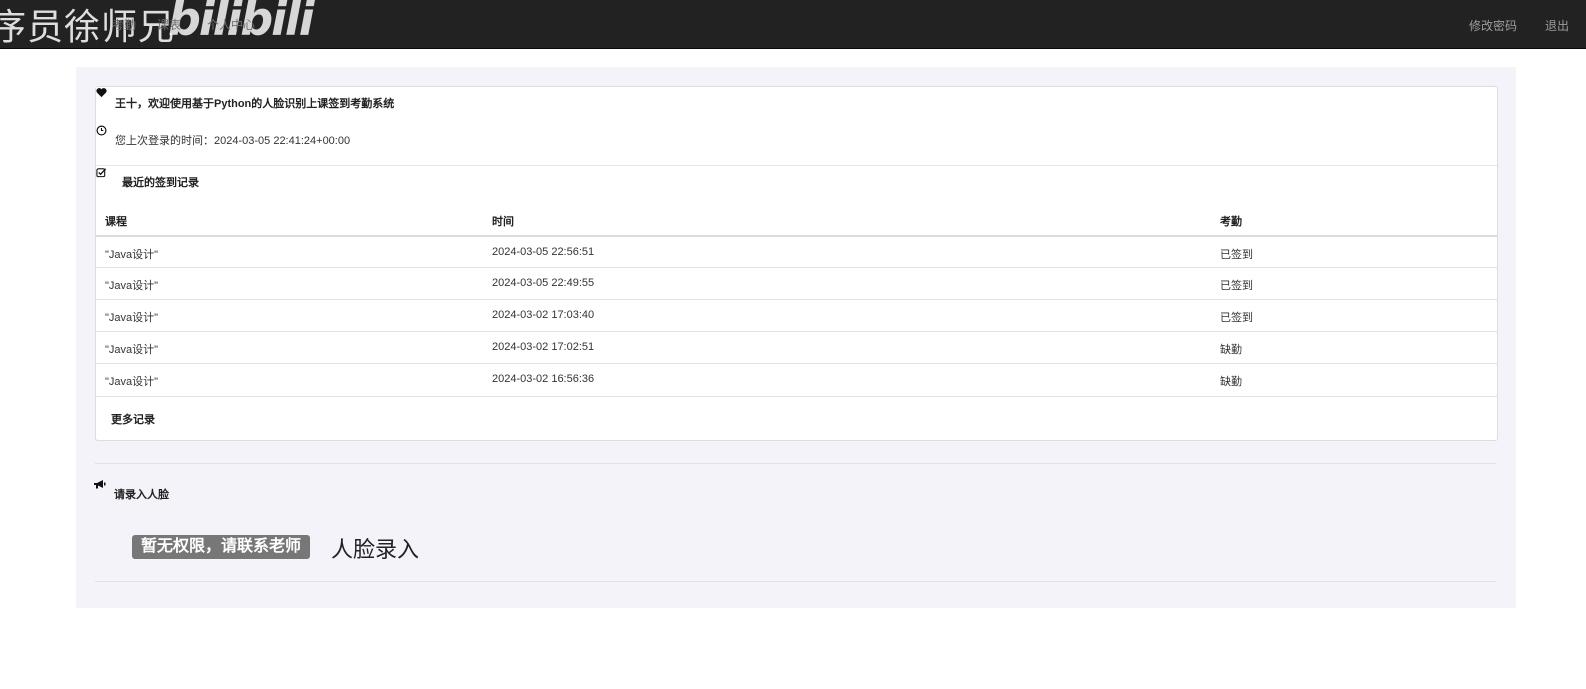 The image size is (1586, 689). What do you see at coordinates (796, 380) in the screenshot?
I see `table-row: "Java设计" 2024-03-02 16:56:36 缺勤` at bounding box center [796, 380].